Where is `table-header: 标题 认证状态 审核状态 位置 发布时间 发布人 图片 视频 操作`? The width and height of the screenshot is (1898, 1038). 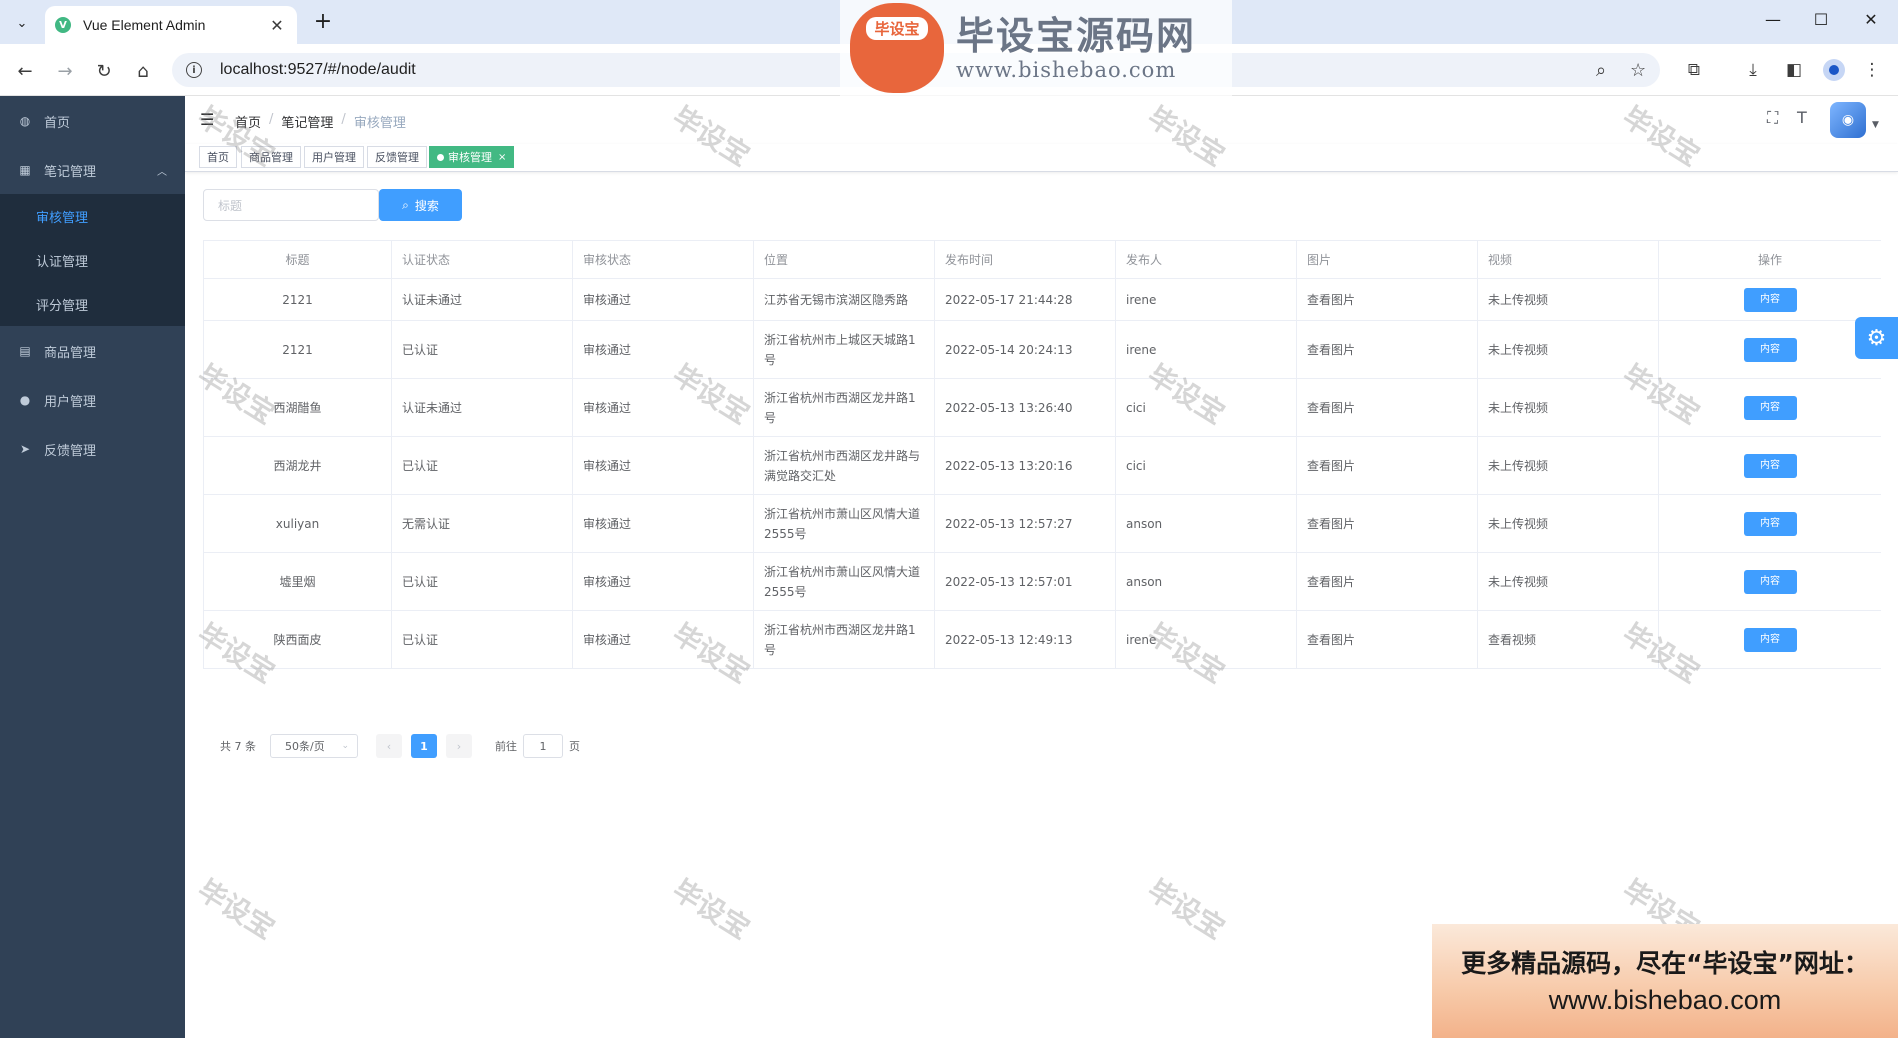
table-header: 标题 认证状态 审核状态 位置 发布时间 发布人 图片 视频 操作 is located at coordinates (1042, 260).